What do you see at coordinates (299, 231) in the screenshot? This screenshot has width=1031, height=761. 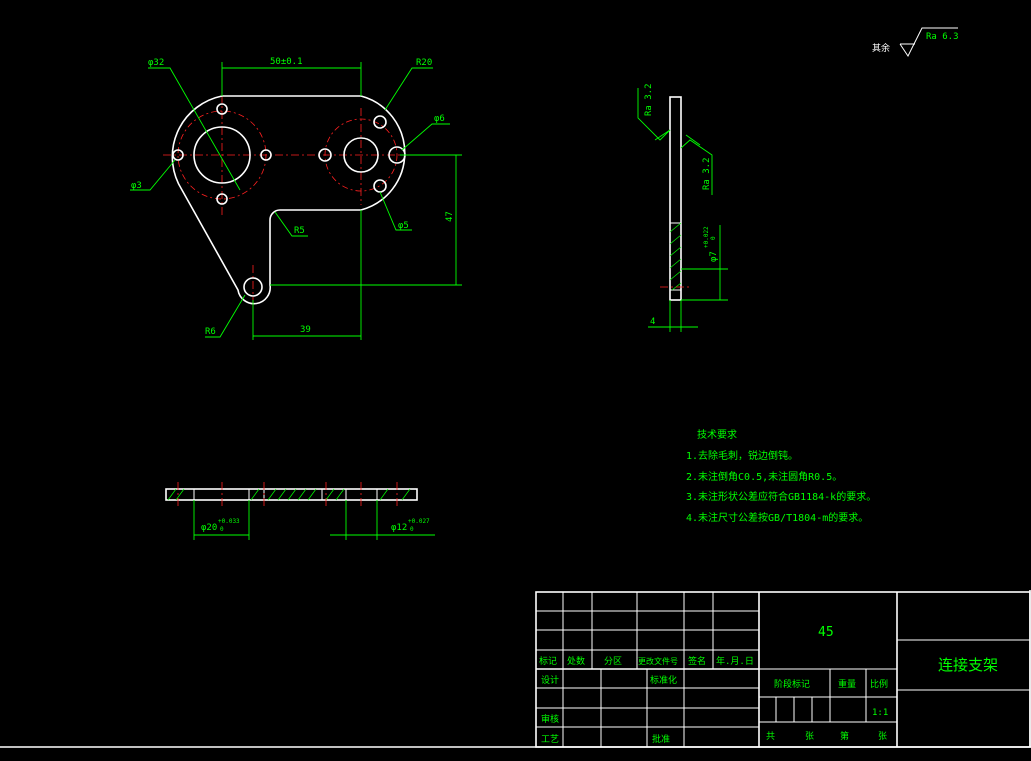 I see `dim-r5: R5` at bounding box center [299, 231].